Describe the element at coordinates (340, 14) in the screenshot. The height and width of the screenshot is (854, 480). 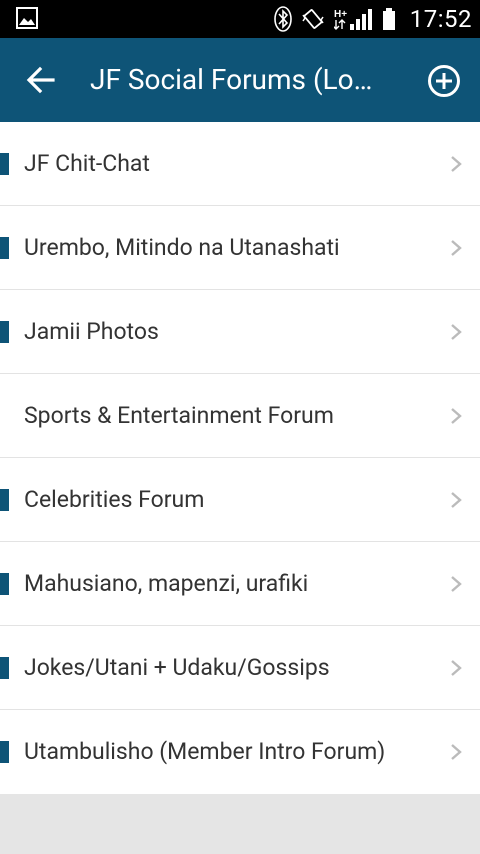
I see `svg-text: H+` at that location.